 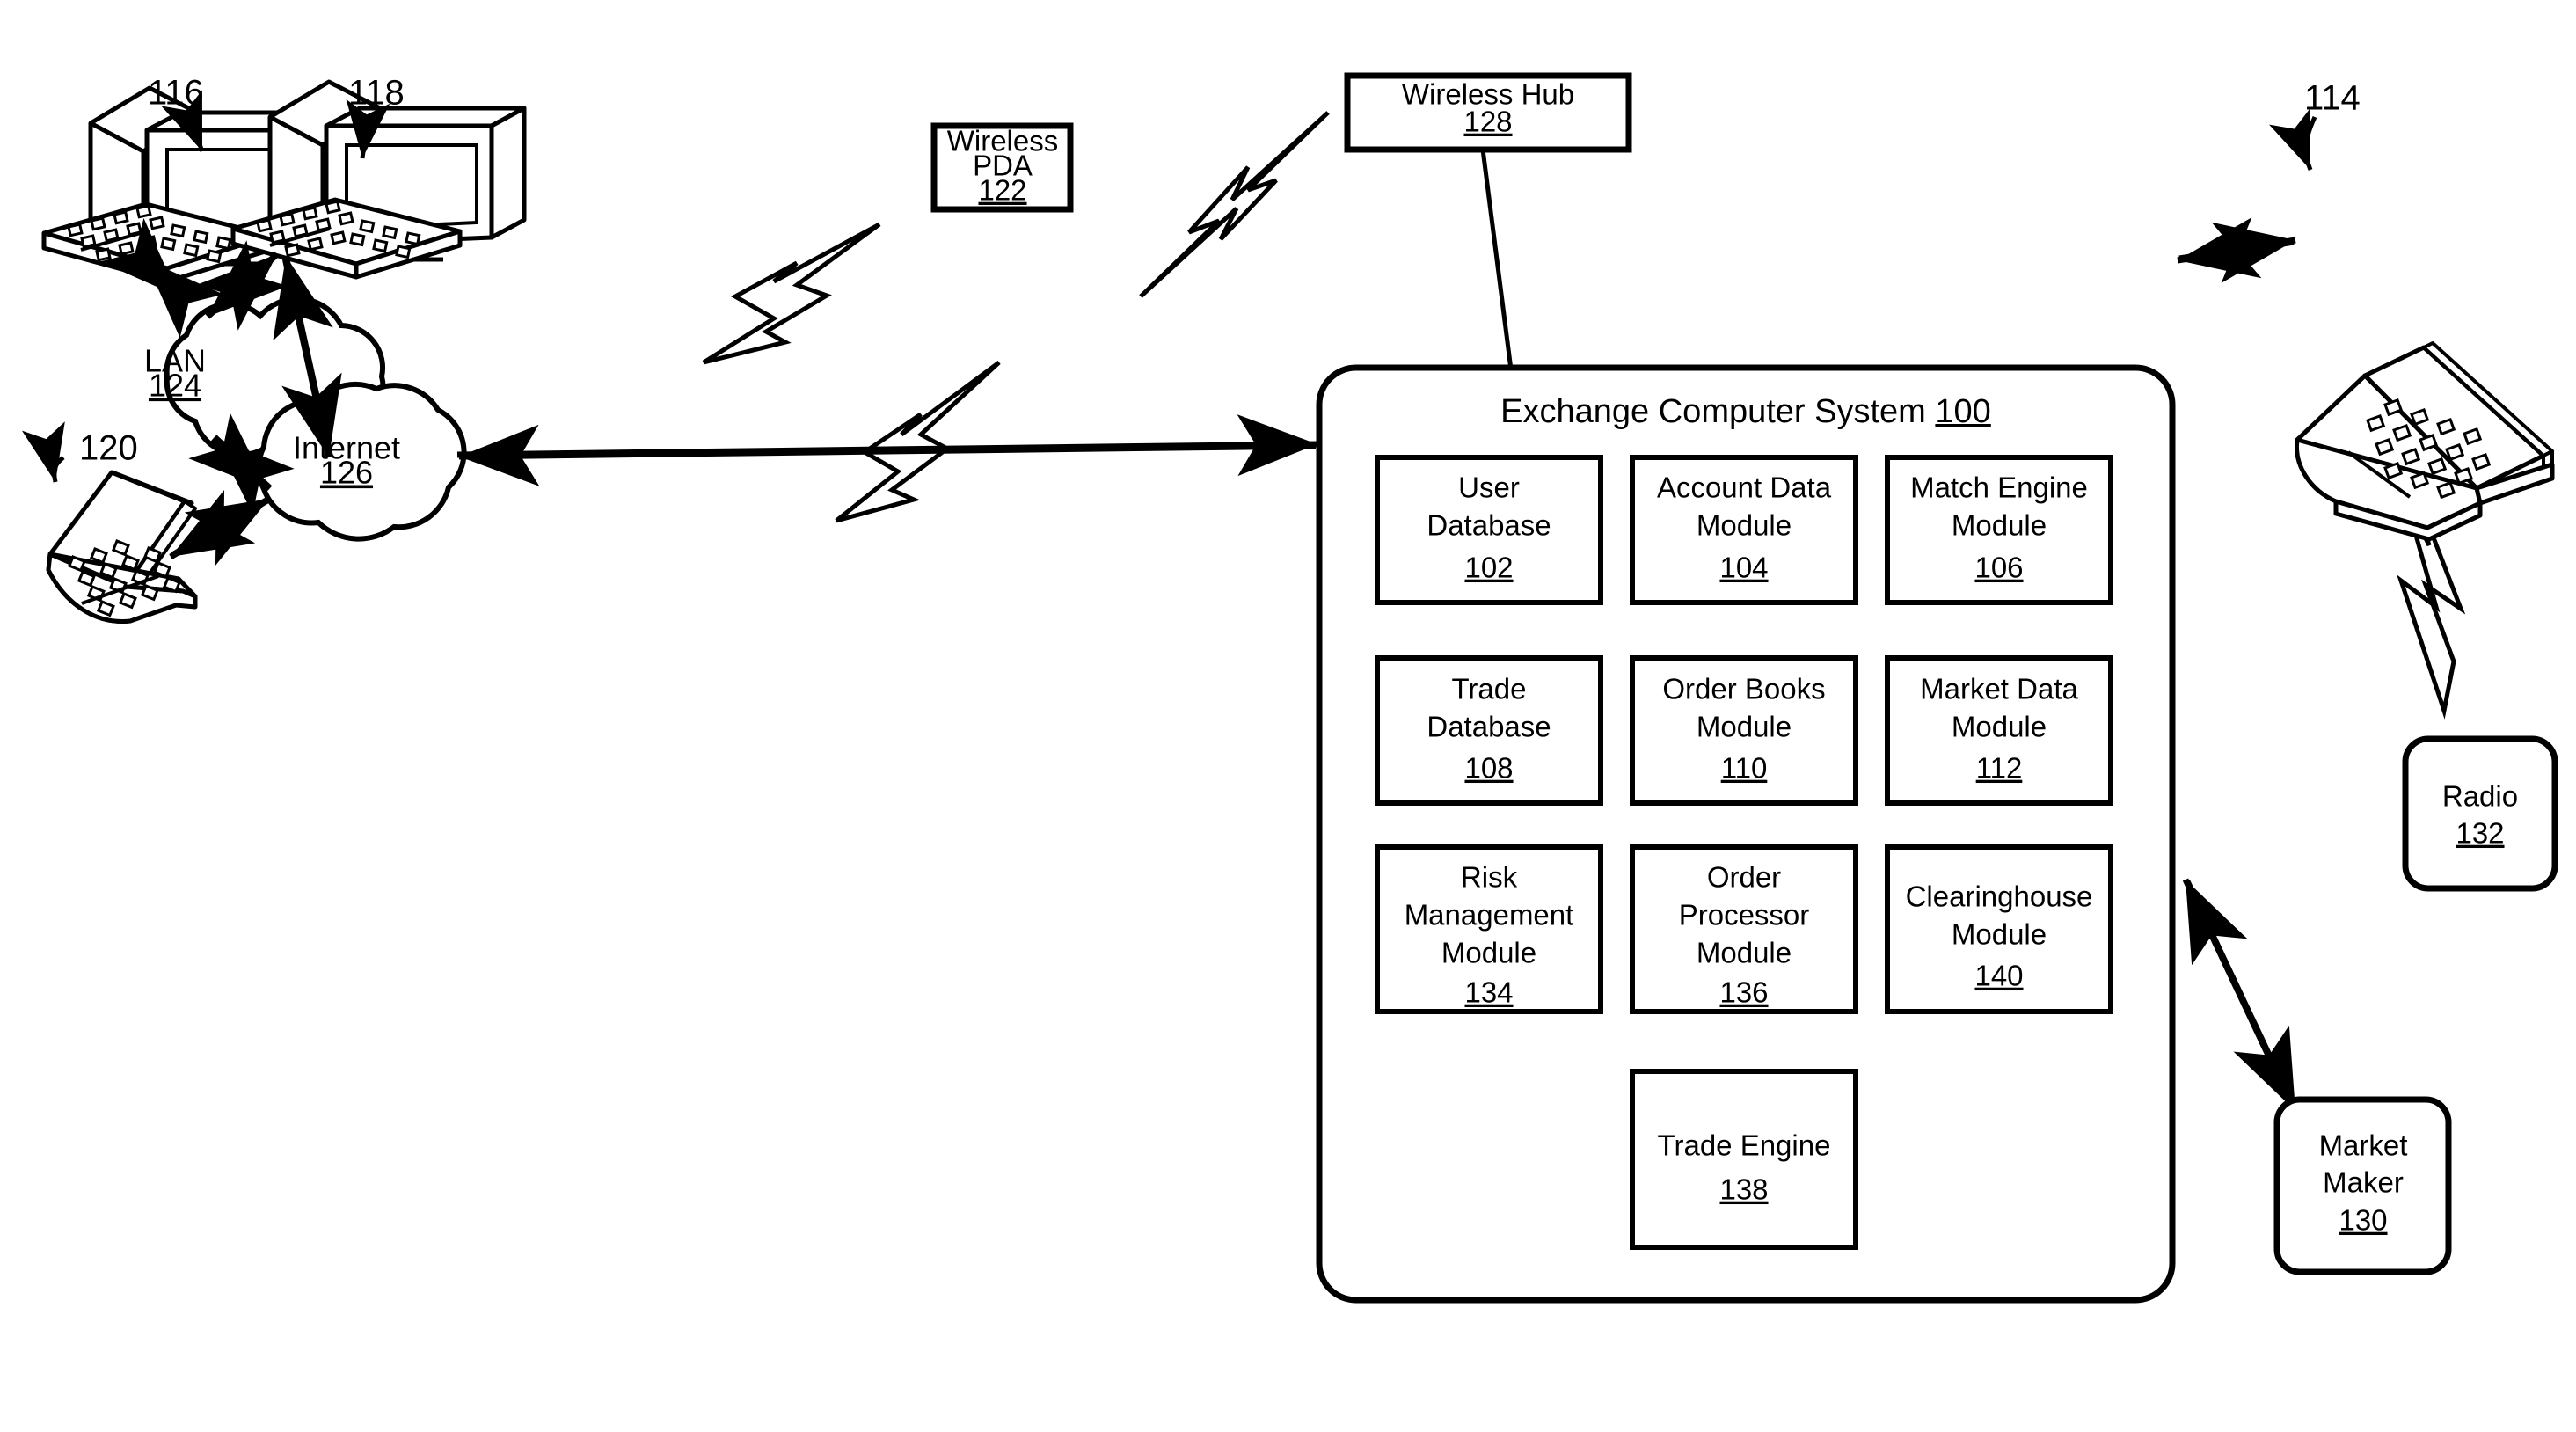 I want to click on lightning-bolt-upper-left, so click(x=791, y=293).